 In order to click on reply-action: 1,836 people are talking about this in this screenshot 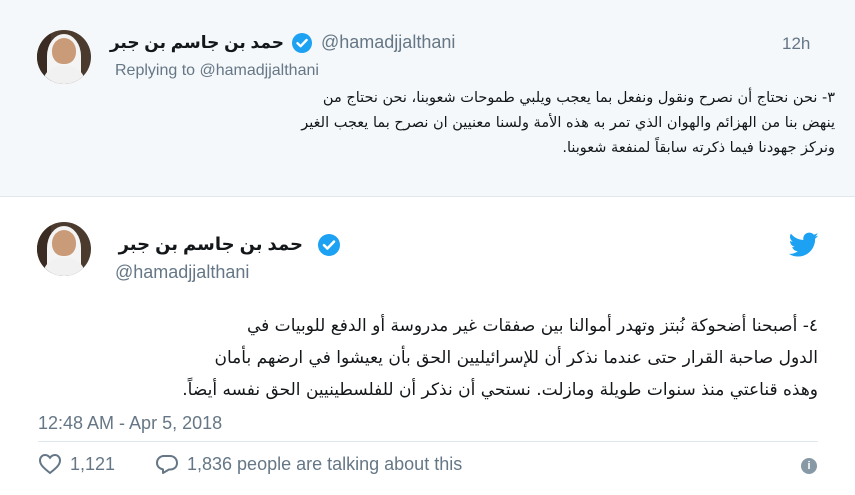, I will do `click(308, 464)`.